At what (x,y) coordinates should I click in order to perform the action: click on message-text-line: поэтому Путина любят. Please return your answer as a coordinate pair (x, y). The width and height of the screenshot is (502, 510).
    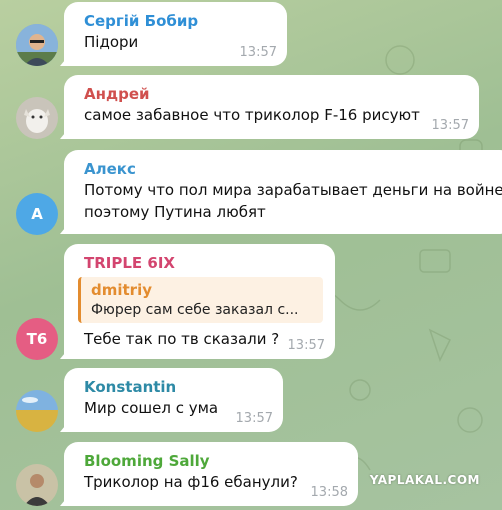
    Looking at the image, I should click on (175, 212).